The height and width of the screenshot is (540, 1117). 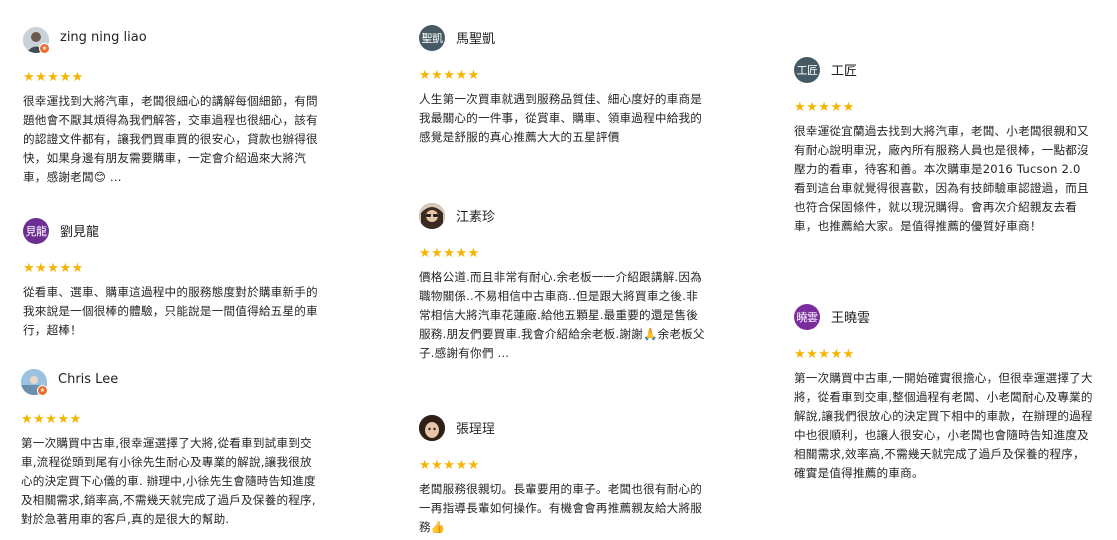 I want to click on reviewer-avatar: 工匠, so click(x=807, y=70).